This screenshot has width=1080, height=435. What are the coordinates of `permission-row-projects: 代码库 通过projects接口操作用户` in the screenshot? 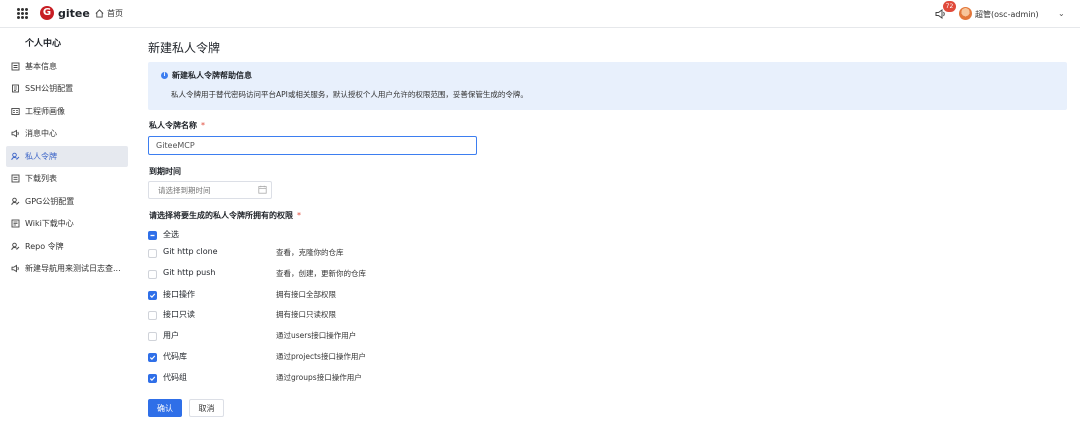 It's located at (257, 357).